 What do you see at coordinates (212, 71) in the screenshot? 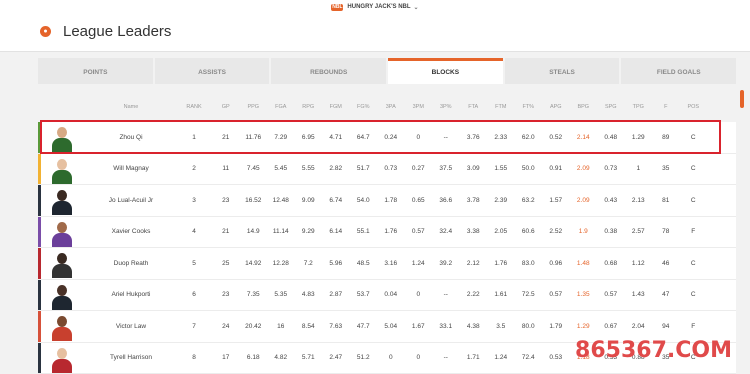
I see `tab-assists: ASSISTS` at bounding box center [212, 71].